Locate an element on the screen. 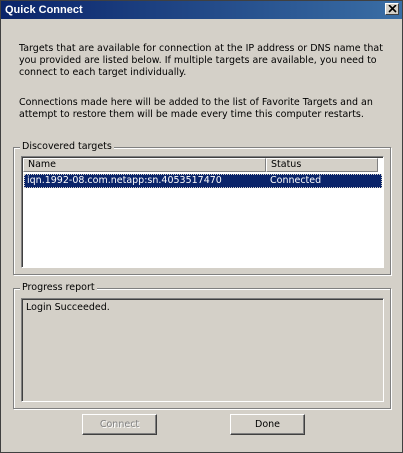  list-header: Name Status is located at coordinates (203, 165).